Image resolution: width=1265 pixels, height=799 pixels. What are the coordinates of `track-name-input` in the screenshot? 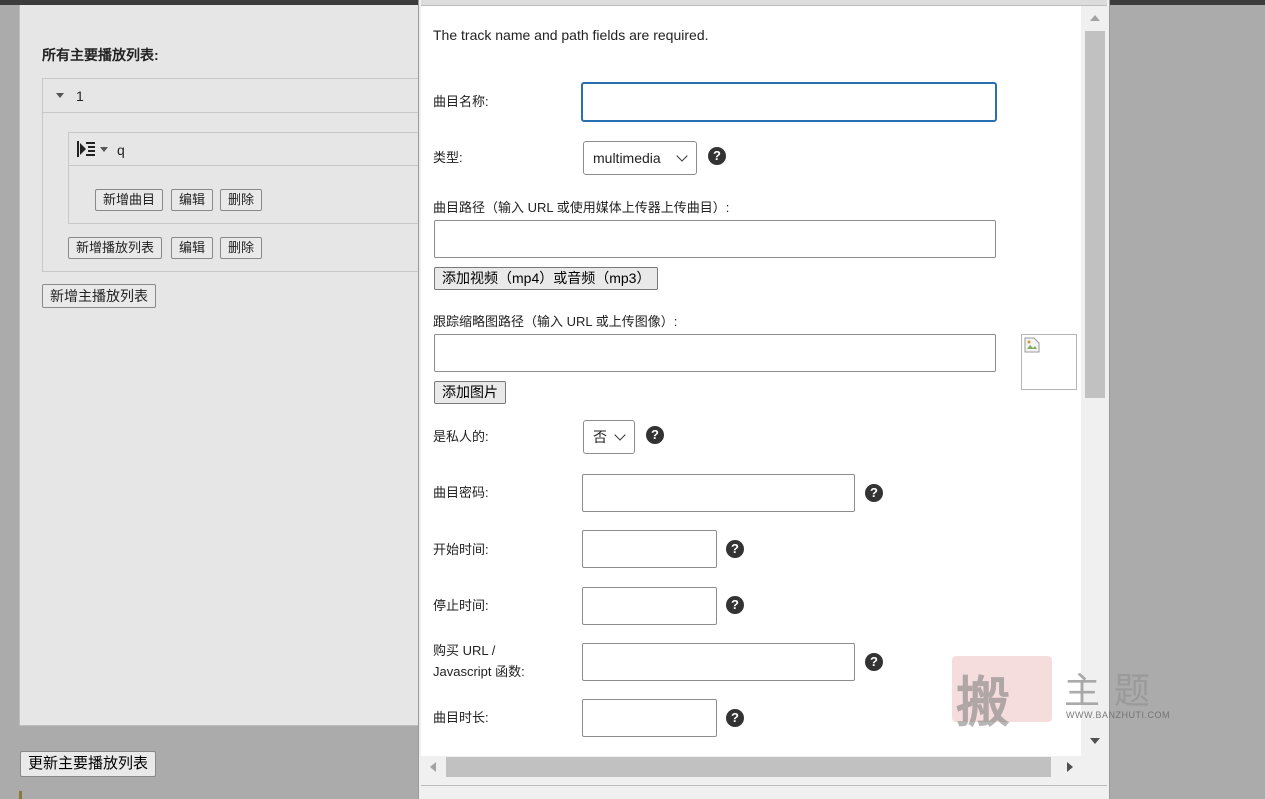 It's located at (789, 102).